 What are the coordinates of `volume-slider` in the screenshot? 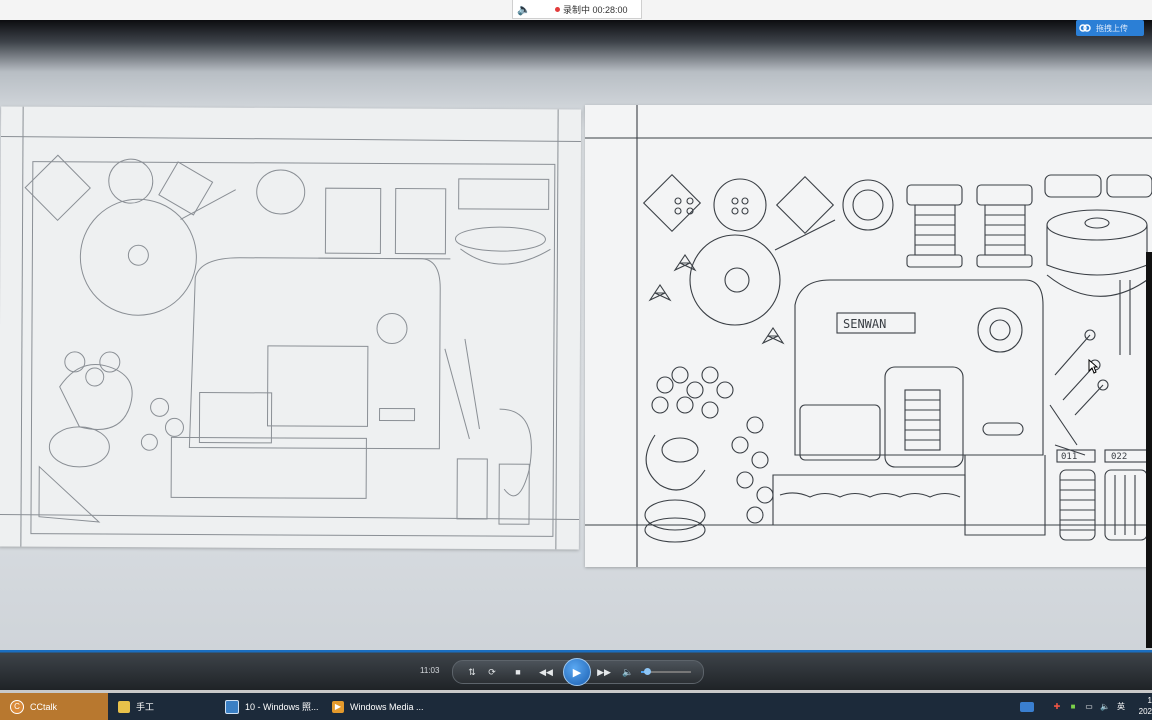 It's located at (666, 671).